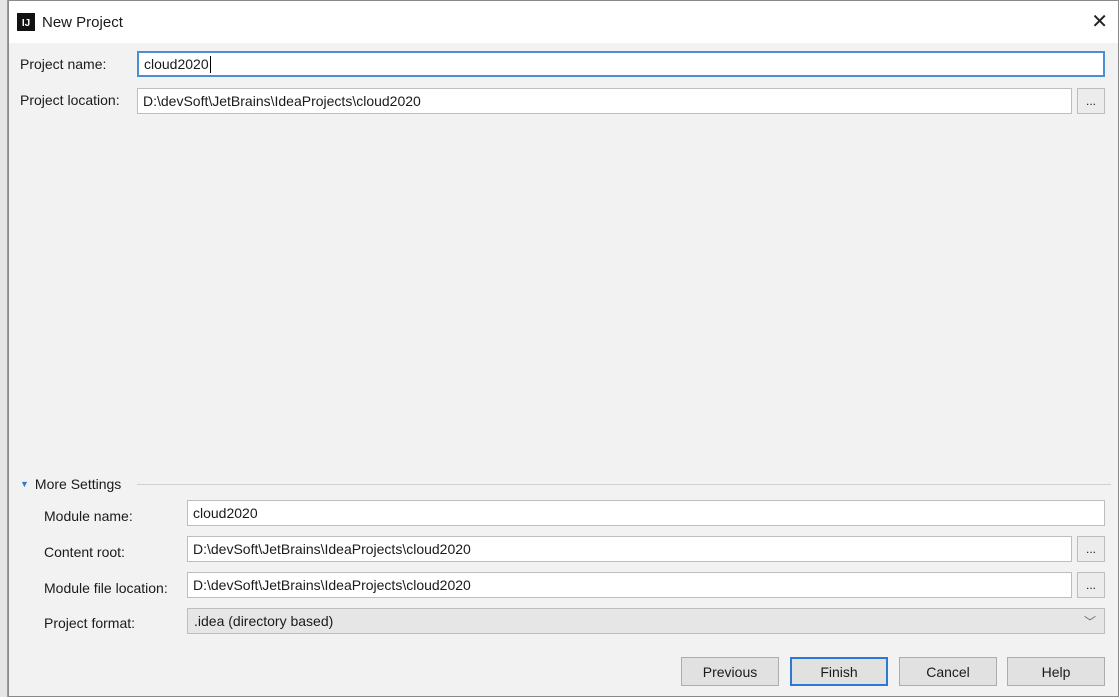  What do you see at coordinates (730, 671) in the screenshot?
I see `previous-button: Previous` at bounding box center [730, 671].